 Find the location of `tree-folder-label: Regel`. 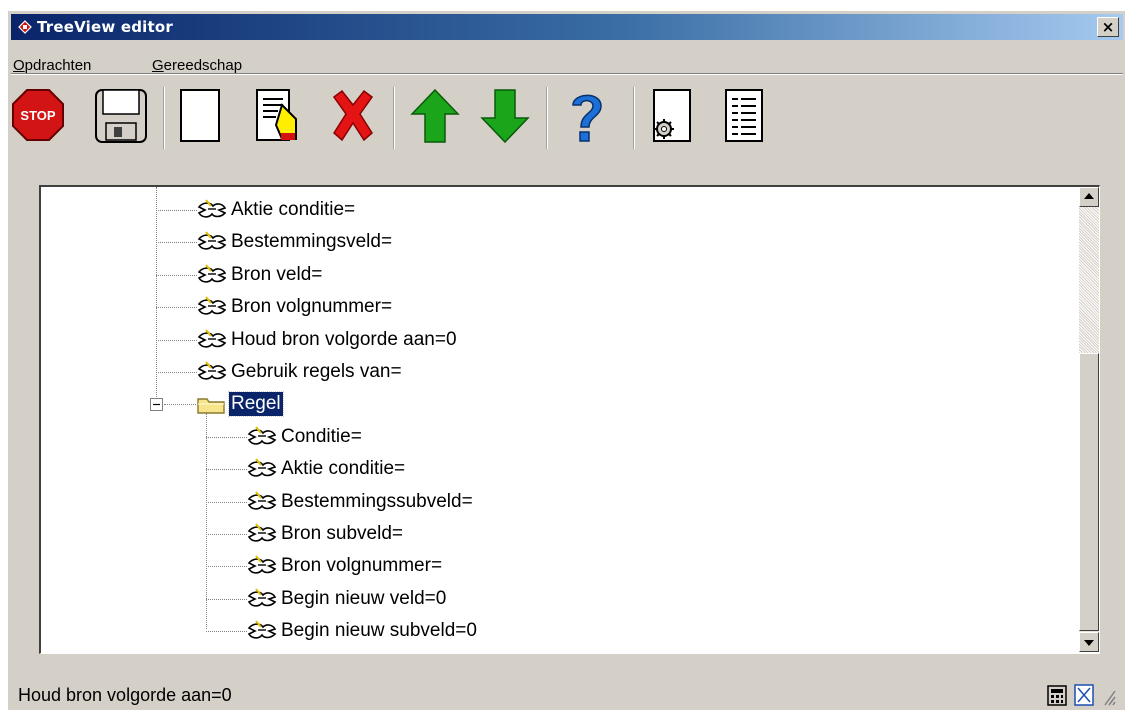

tree-folder-label: Regel is located at coordinates (256, 404).